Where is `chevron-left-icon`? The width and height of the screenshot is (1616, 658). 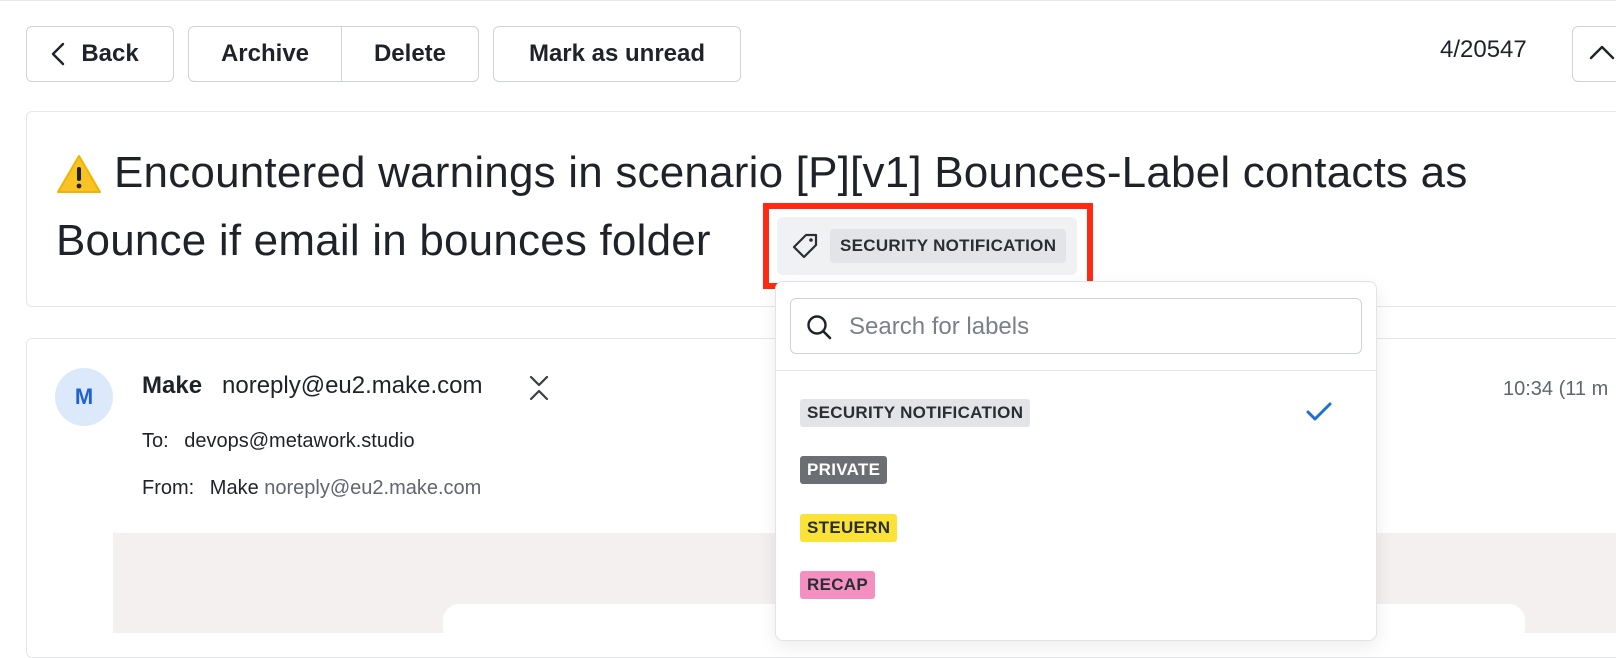
chevron-left-icon is located at coordinates (58, 54).